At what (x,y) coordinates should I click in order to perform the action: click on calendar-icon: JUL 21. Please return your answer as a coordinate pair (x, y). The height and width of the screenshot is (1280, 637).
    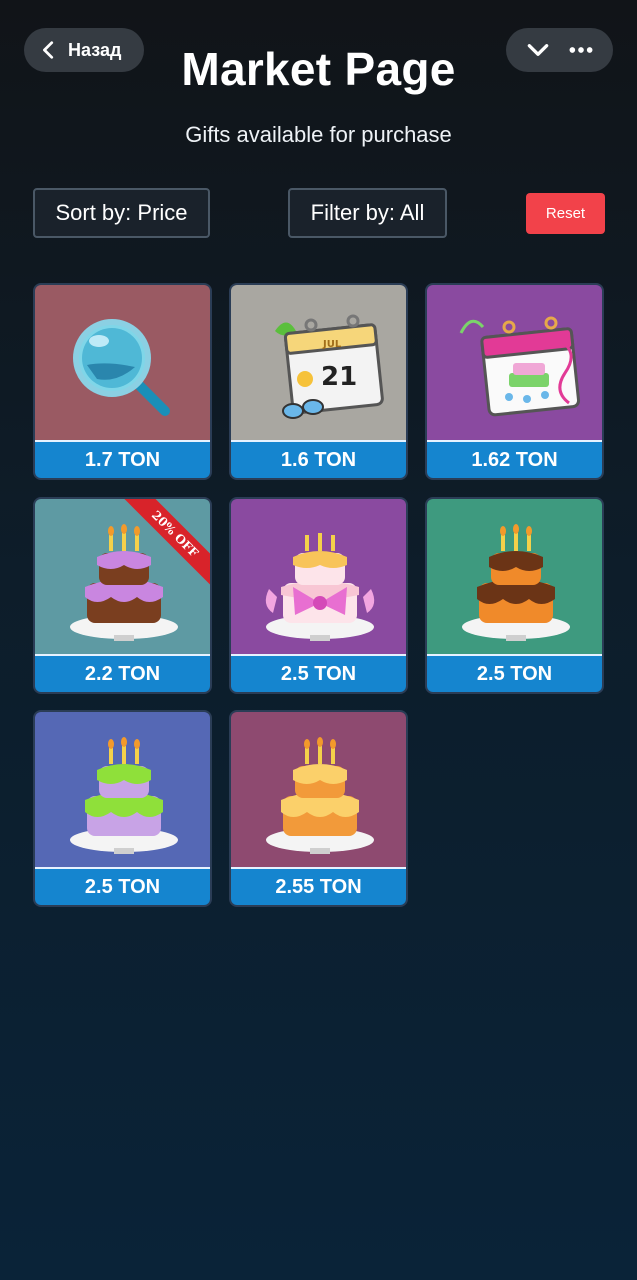
    Looking at the image, I should click on (329, 366).